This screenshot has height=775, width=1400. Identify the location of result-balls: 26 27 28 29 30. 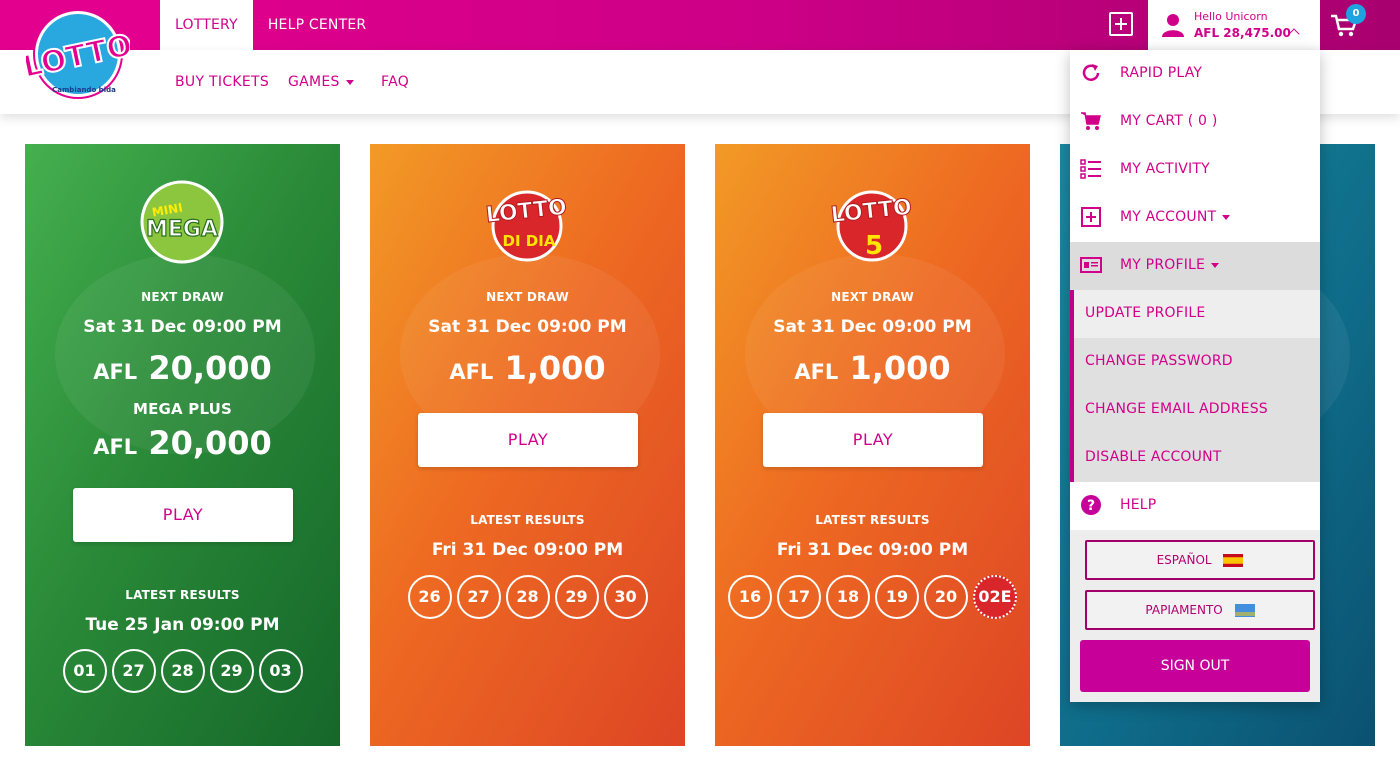
(527, 597).